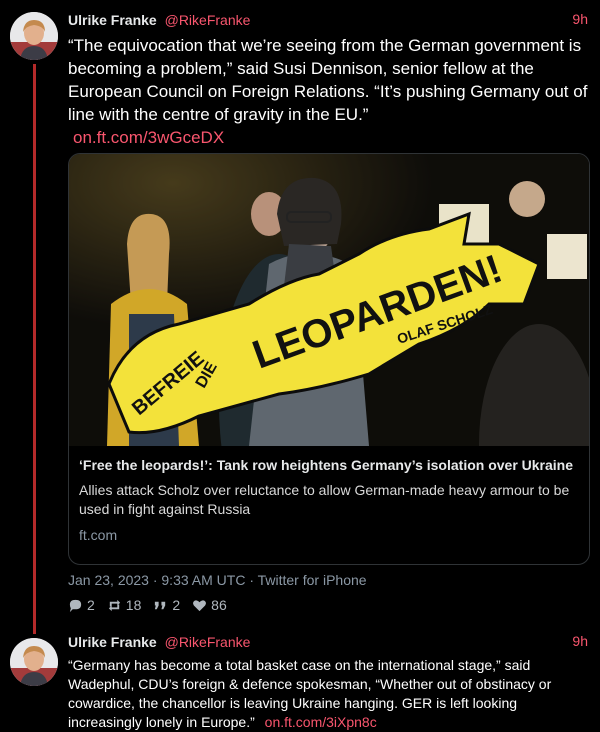 This screenshot has height=732, width=600. What do you see at coordinates (160, 605) in the screenshot?
I see `quote-icon` at bounding box center [160, 605].